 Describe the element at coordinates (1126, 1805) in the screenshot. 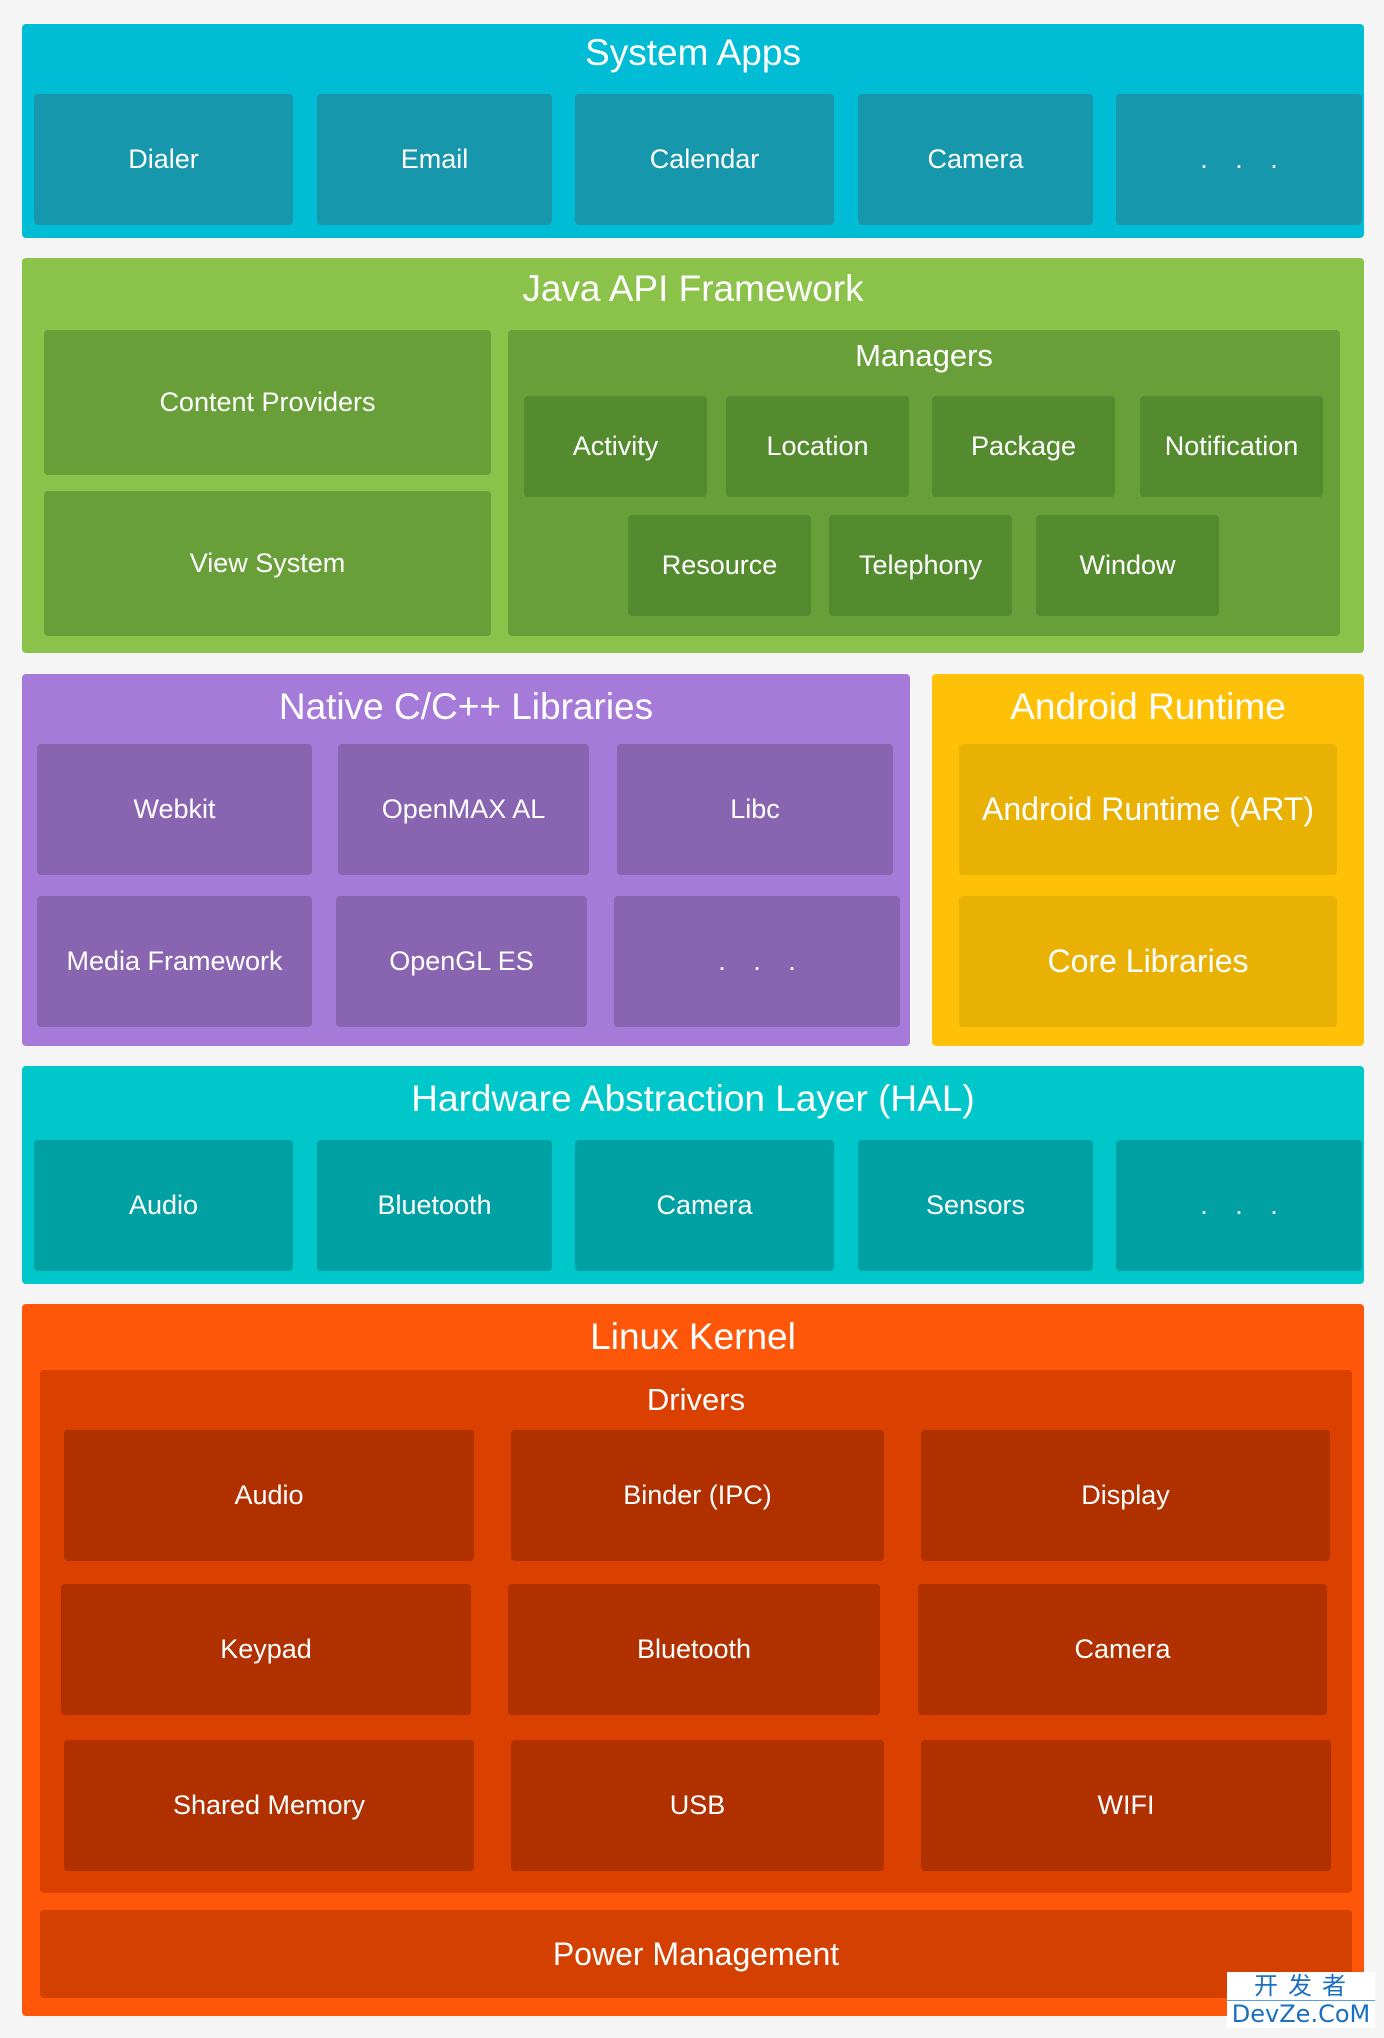

I see `driver-wifi: WIFI` at that location.